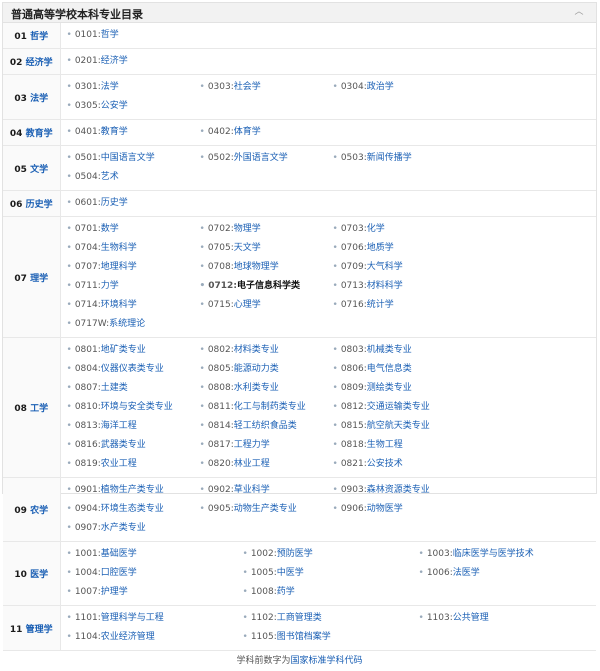  What do you see at coordinates (266, 87) in the screenshot?
I see `major-link: • 0303:社会学` at bounding box center [266, 87].